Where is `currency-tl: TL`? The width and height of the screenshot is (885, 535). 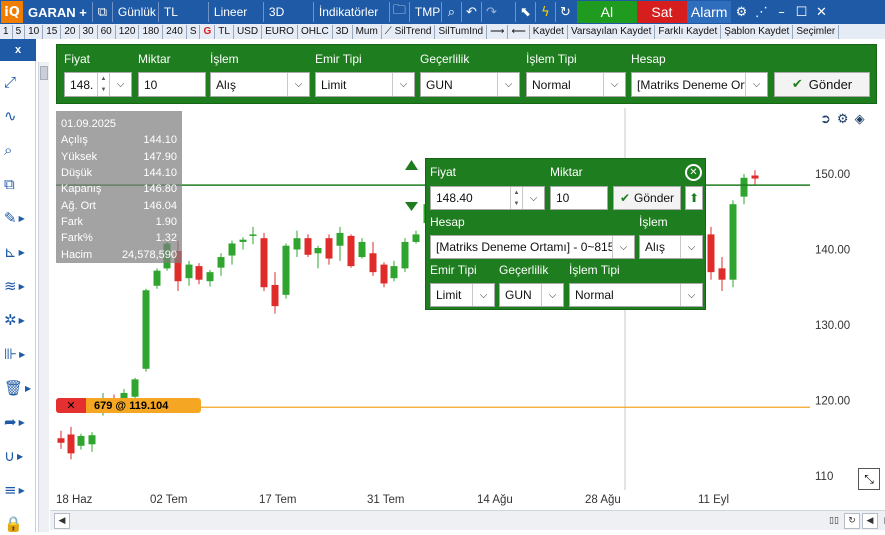 currency-tl: TL is located at coordinates (224, 31).